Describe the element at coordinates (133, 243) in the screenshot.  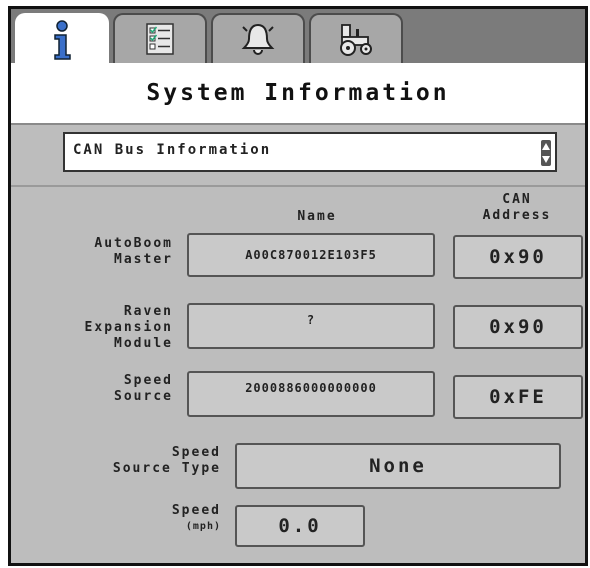
I see `label-line: AutoBoom` at that location.